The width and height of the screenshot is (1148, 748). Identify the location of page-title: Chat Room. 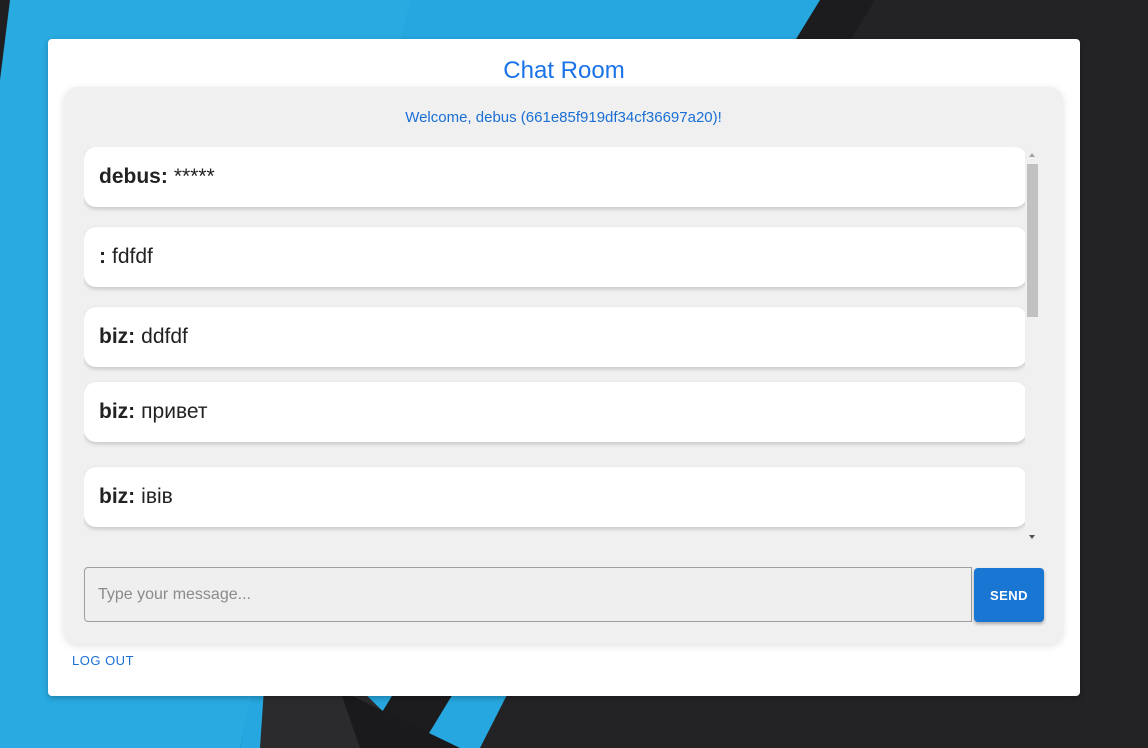
(564, 70).